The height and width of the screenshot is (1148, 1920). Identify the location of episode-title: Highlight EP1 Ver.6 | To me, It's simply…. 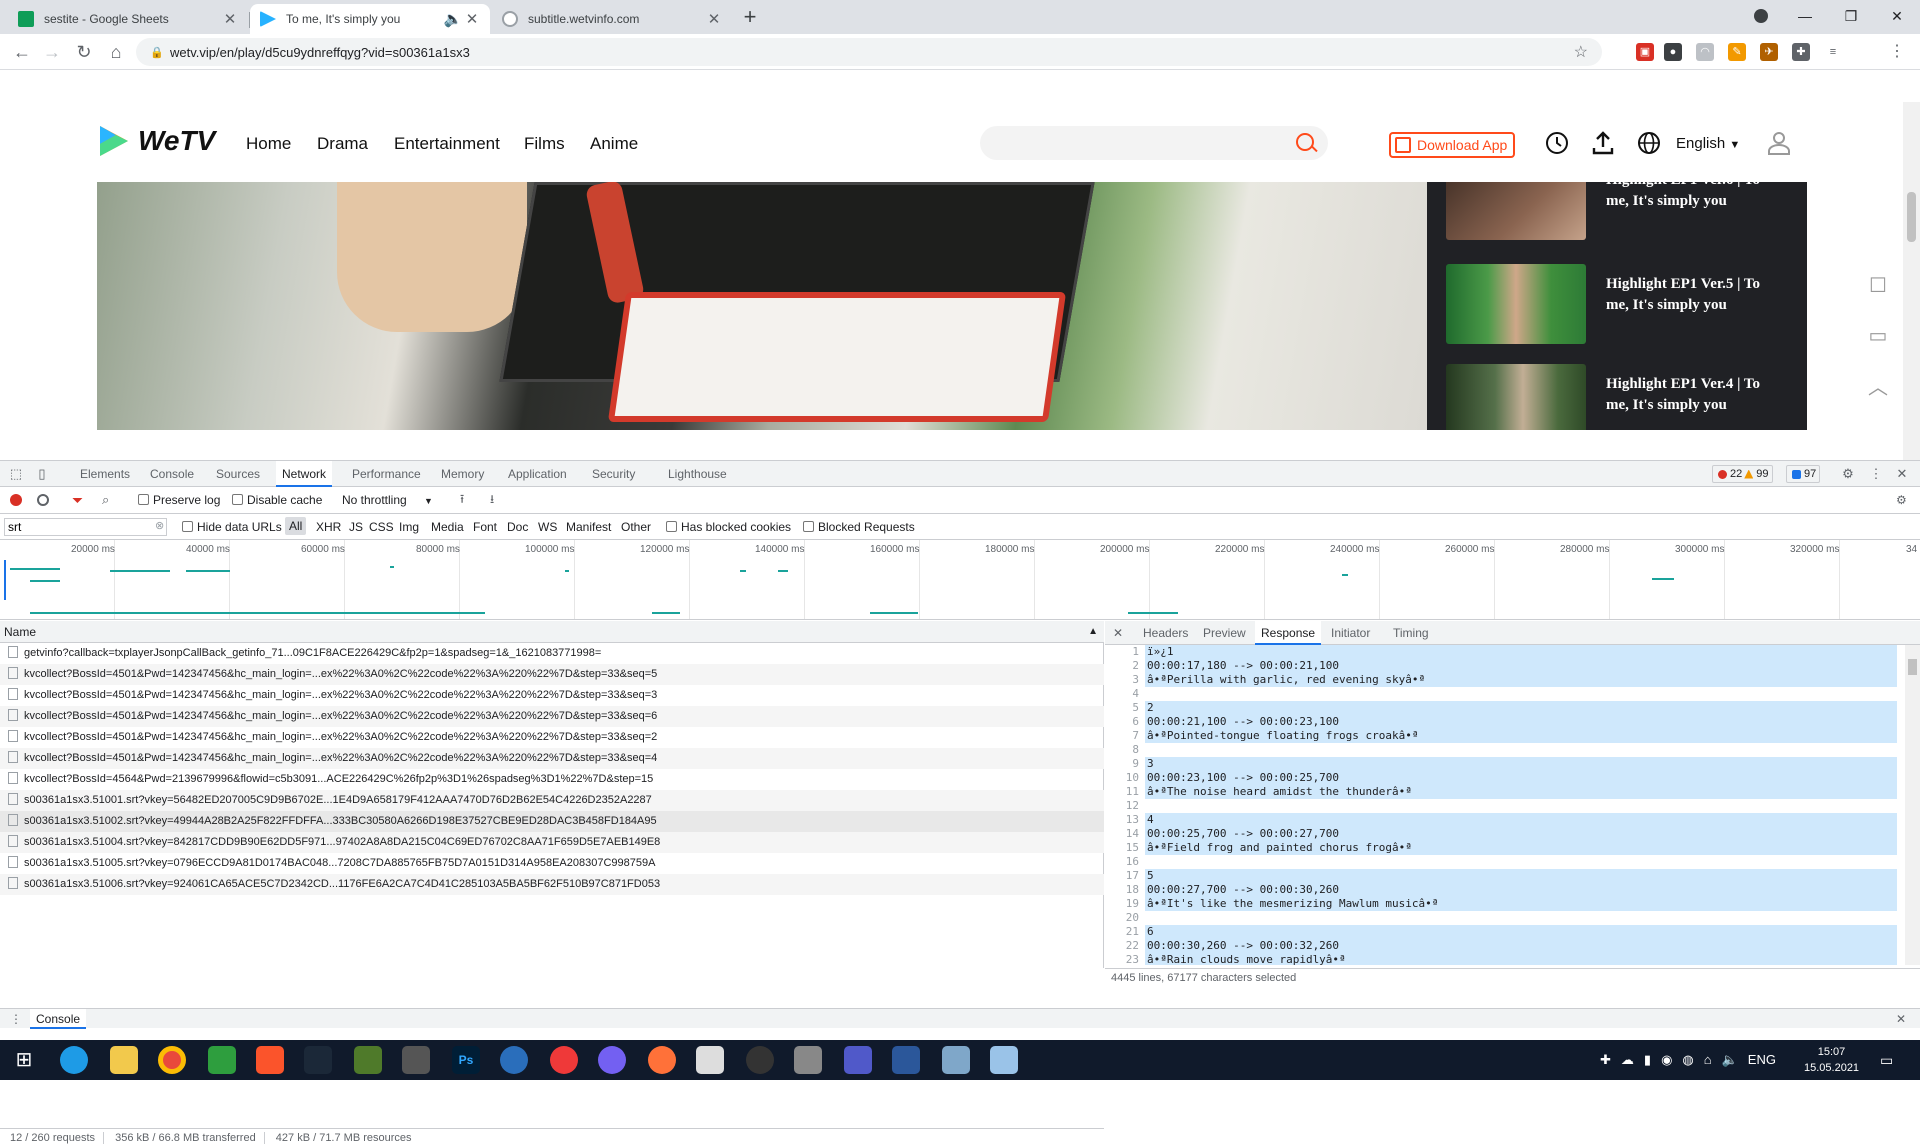
(1696, 197).